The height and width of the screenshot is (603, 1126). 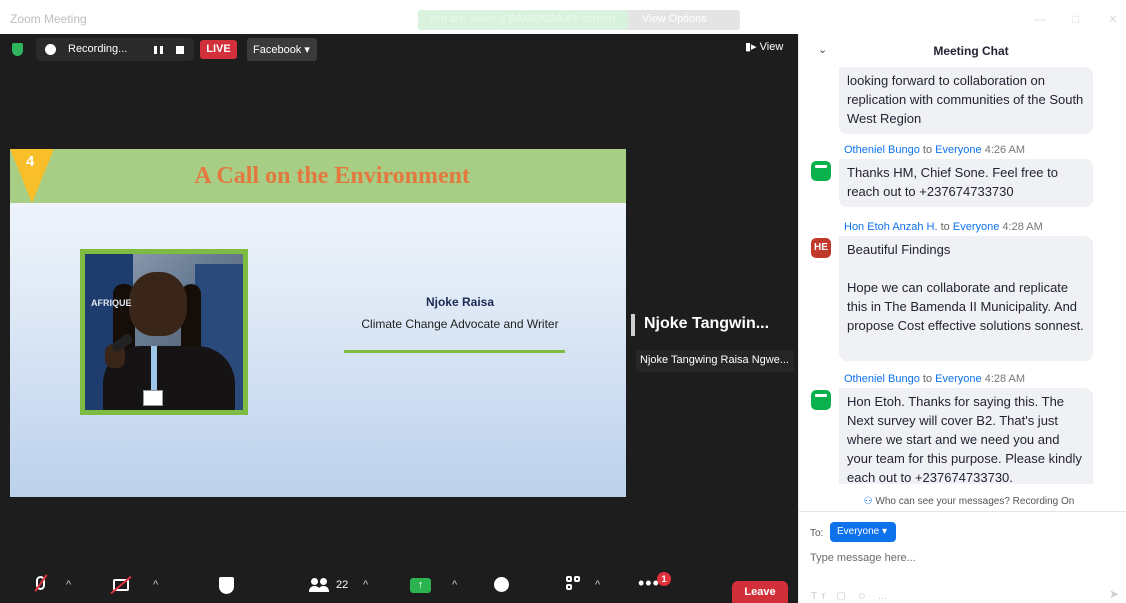 I want to click on speaker-indicator-bar, so click(x=633, y=325).